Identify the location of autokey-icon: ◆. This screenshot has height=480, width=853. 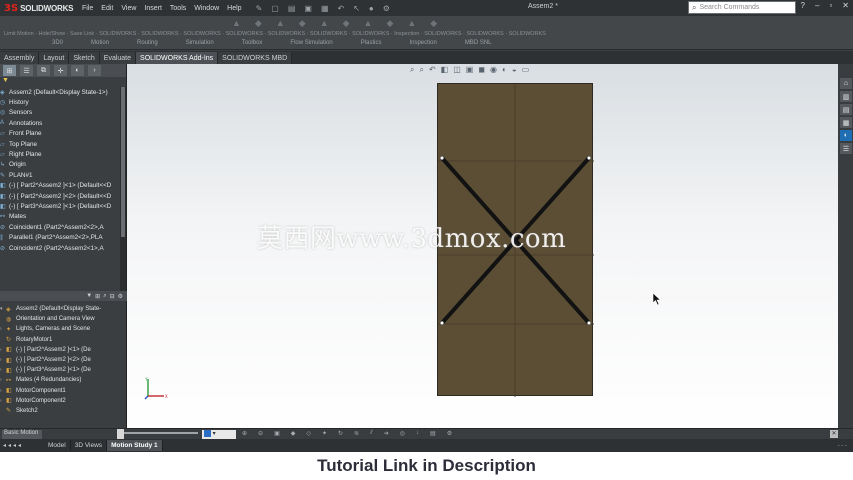
(293, 433).